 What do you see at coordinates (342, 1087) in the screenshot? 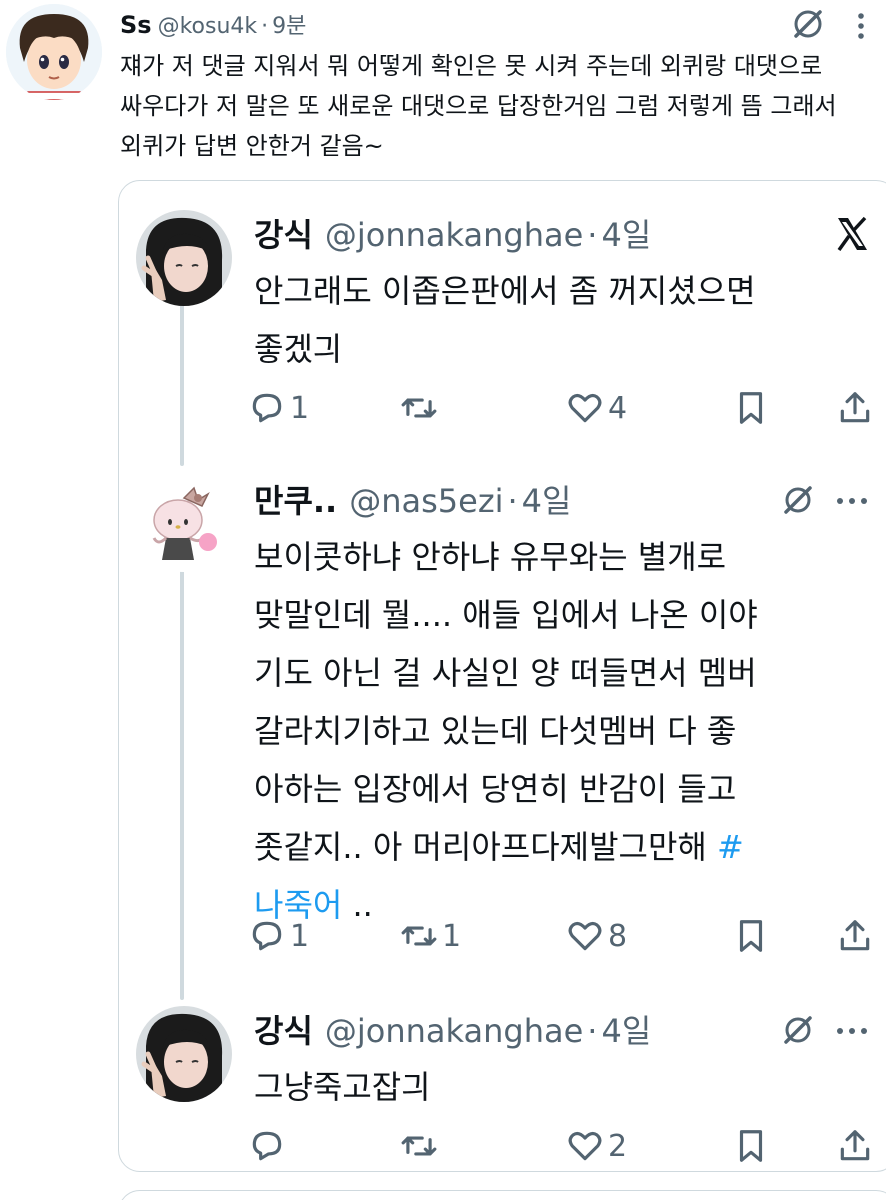
I see `tweet-text: 그냥죽고잡긔` at bounding box center [342, 1087].